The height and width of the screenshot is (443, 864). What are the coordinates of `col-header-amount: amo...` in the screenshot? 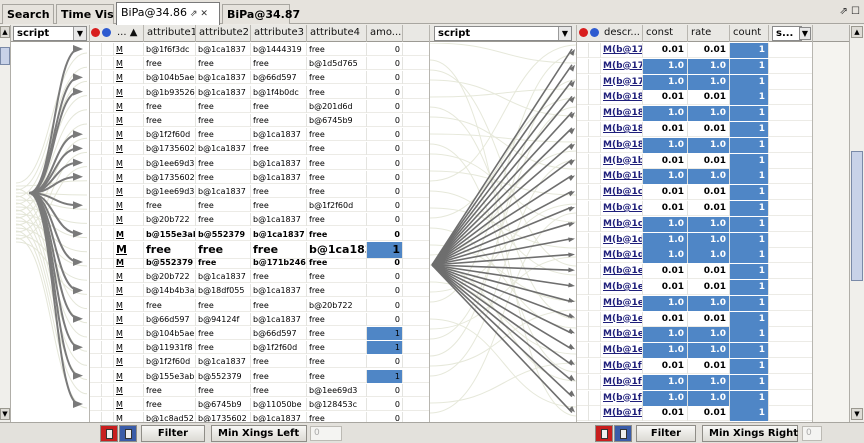 It's located at (385, 33).